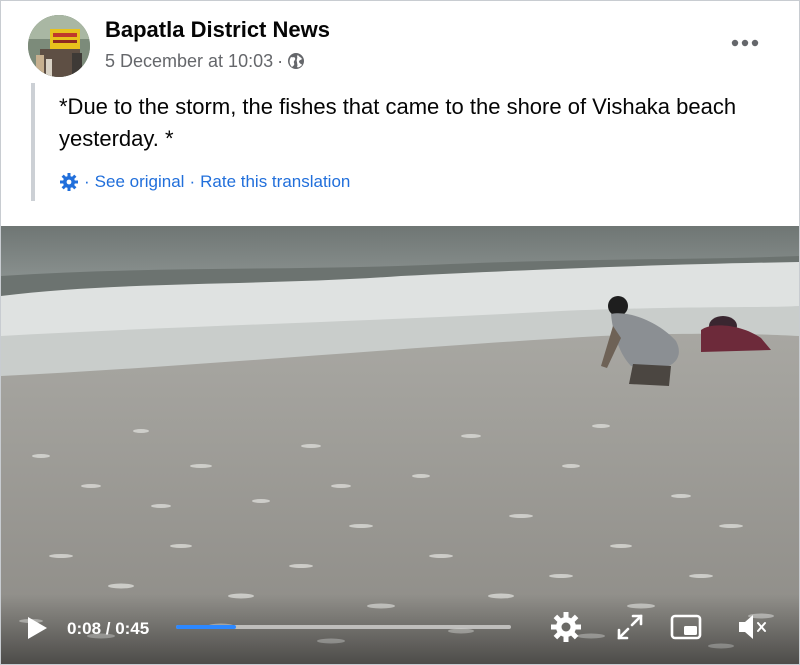 Image resolution: width=800 pixels, height=665 pixels. I want to click on settings-icon, so click(566, 627).